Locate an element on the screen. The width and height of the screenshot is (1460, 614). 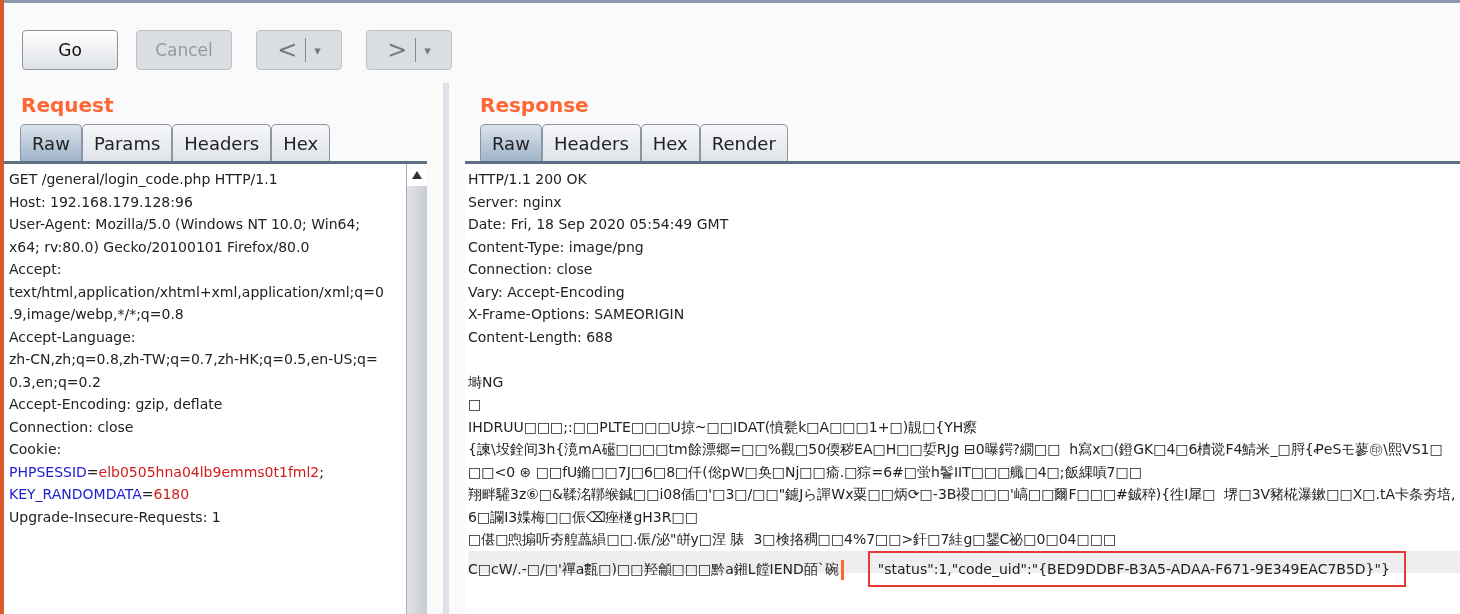
response-line: Content-Length: 688 is located at coordinates (541, 337).